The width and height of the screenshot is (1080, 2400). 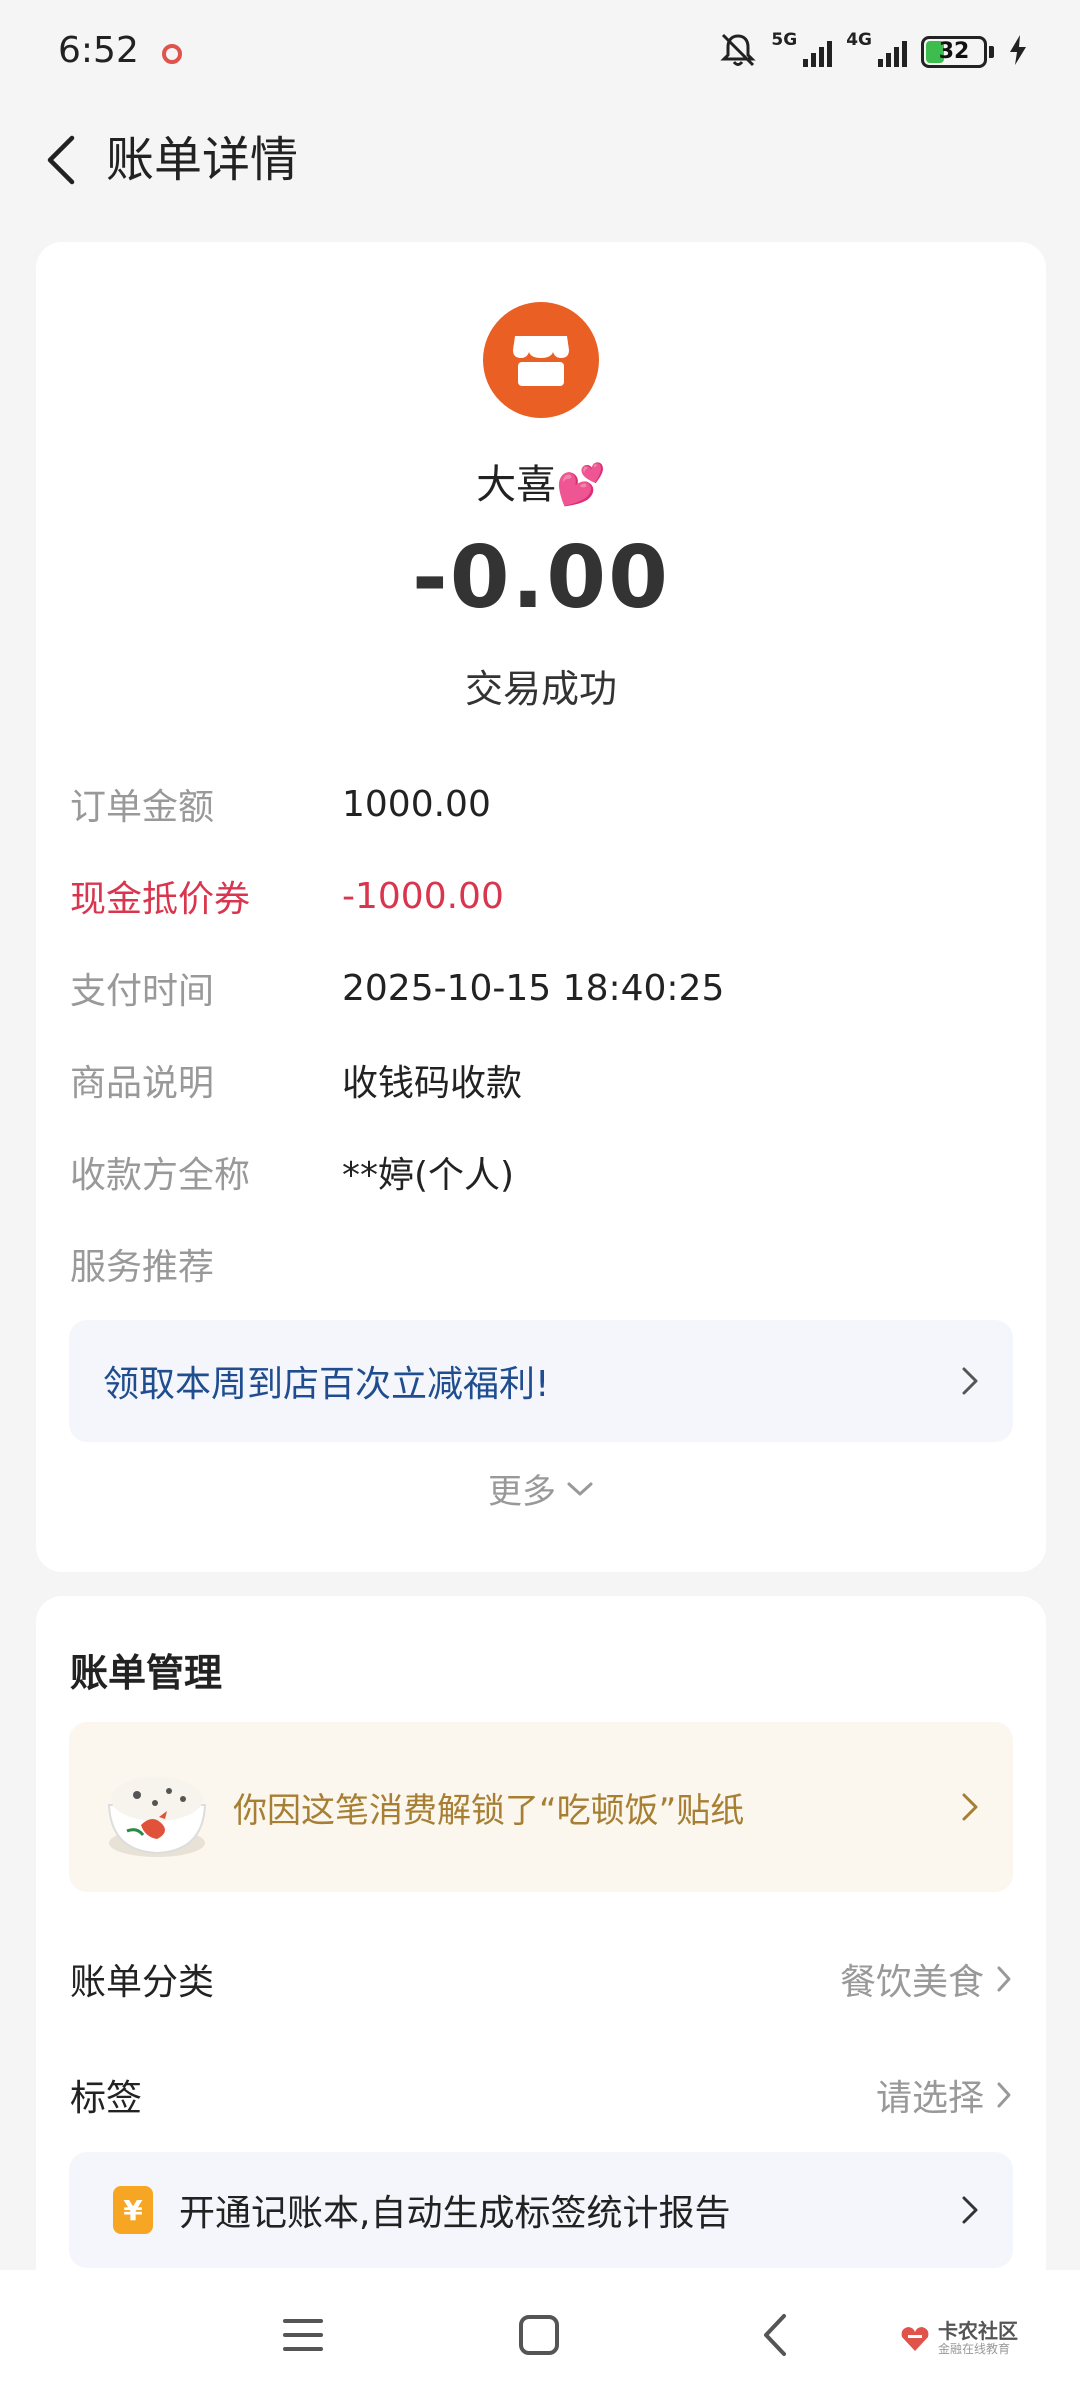 What do you see at coordinates (540, 160) in the screenshot?
I see `header: 账单详情` at bounding box center [540, 160].